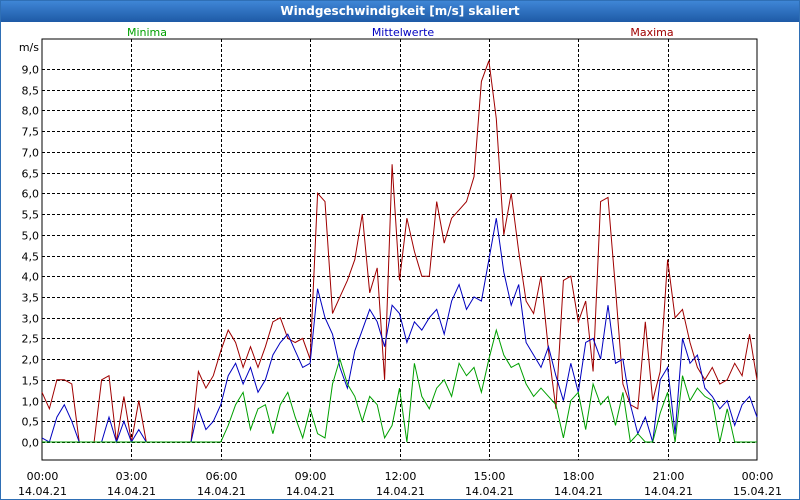 This screenshot has width=800, height=500. What do you see at coordinates (31, 70) in the screenshot?
I see `y-tick-label: 9,0` at bounding box center [31, 70].